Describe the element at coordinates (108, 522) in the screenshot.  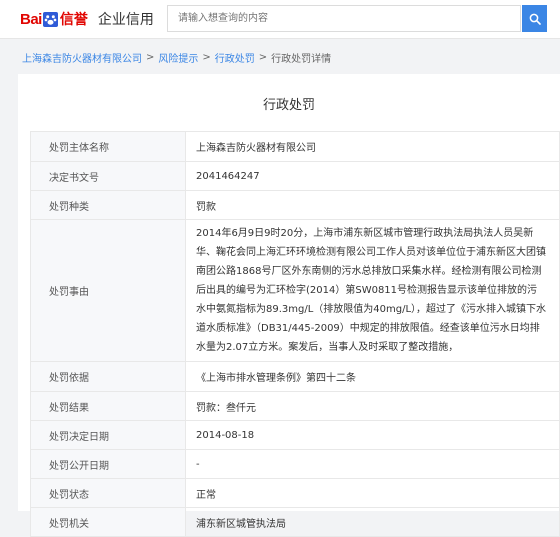
I see `row-label: 处罚机关` at that location.